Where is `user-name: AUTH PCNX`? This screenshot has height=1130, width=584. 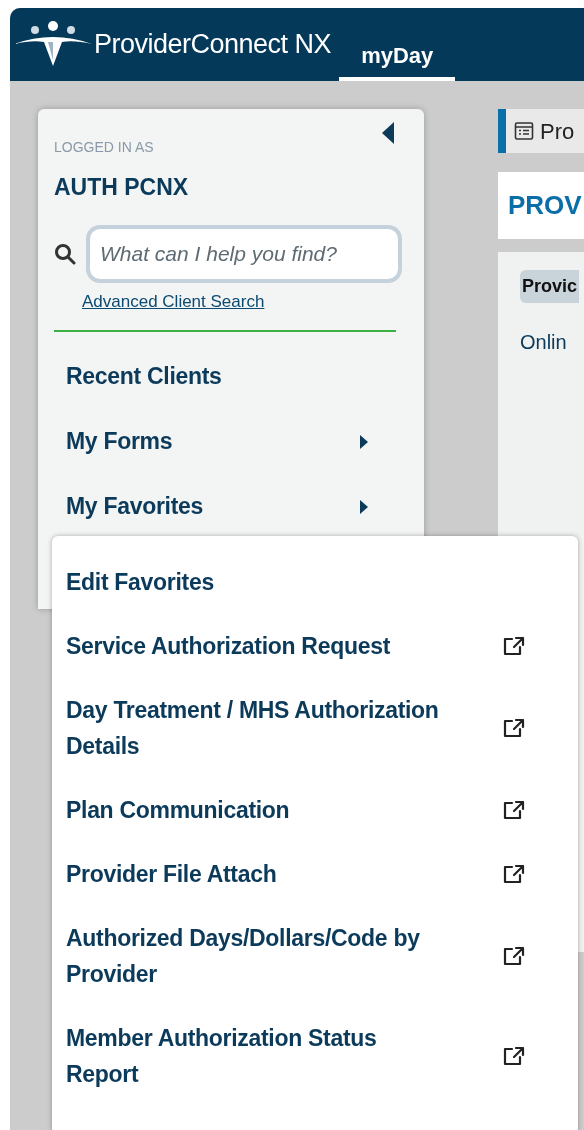
user-name: AUTH PCNX is located at coordinates (122, 187).